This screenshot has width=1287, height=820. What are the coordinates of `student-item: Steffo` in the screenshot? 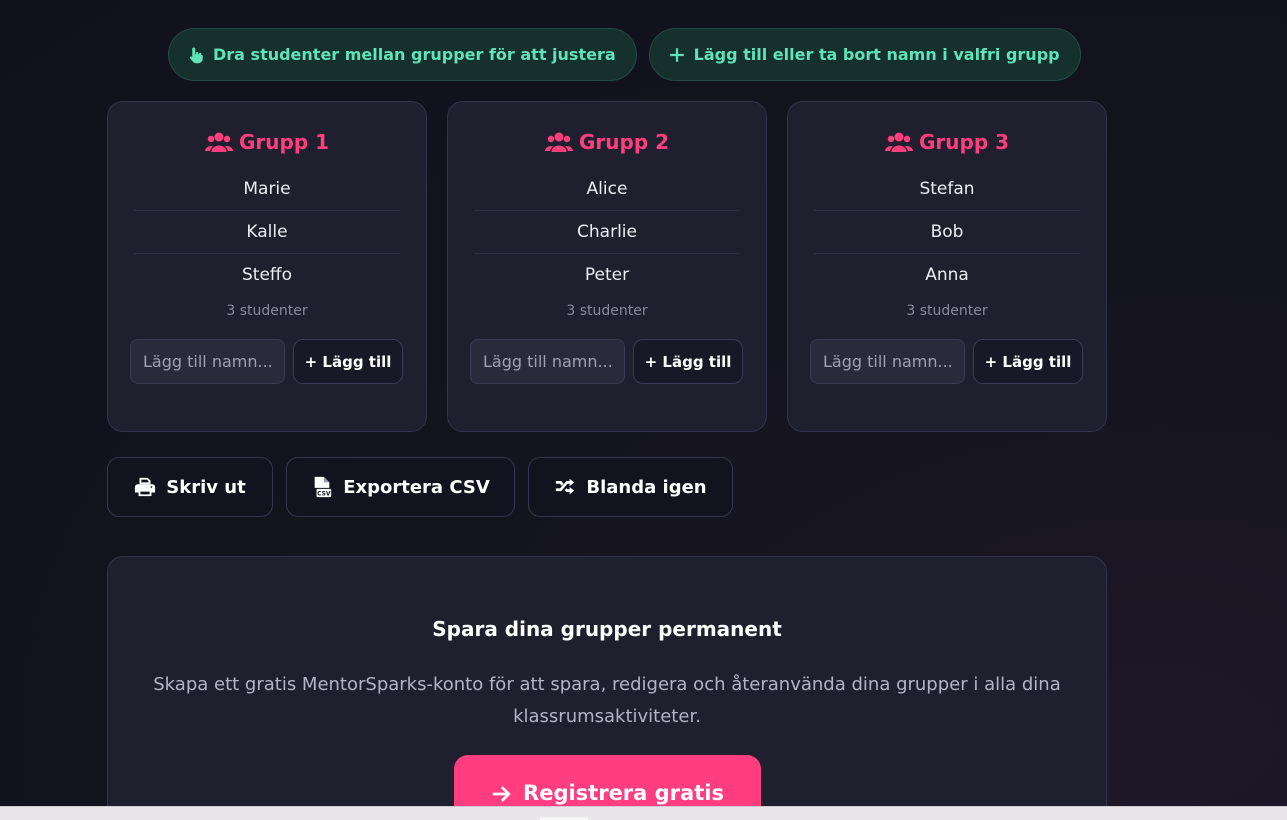 It's located at (267, 274).